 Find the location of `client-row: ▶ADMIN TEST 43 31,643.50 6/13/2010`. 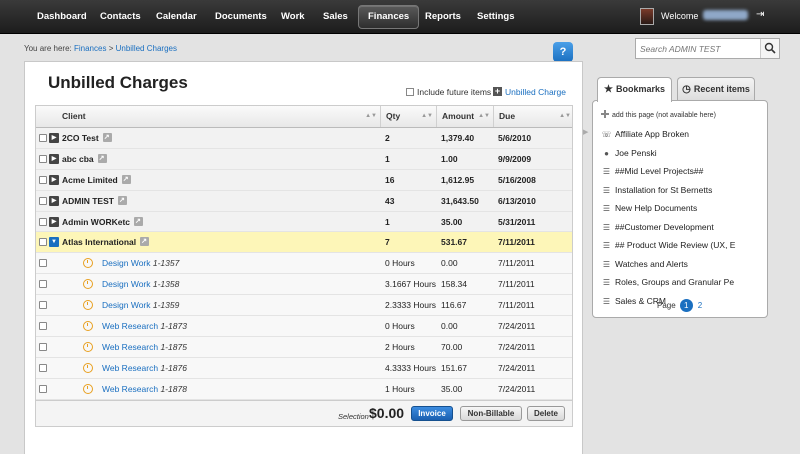

client-row: ▶ADMIN TEST 43 31,643.50 6/13/2010 is located at coordinates (304, 201).